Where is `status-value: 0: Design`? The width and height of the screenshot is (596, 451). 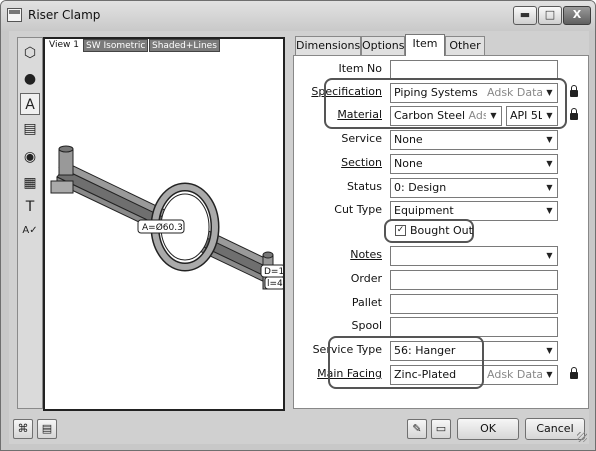
status-value: 0: Design is located at coordinates (420, 187).